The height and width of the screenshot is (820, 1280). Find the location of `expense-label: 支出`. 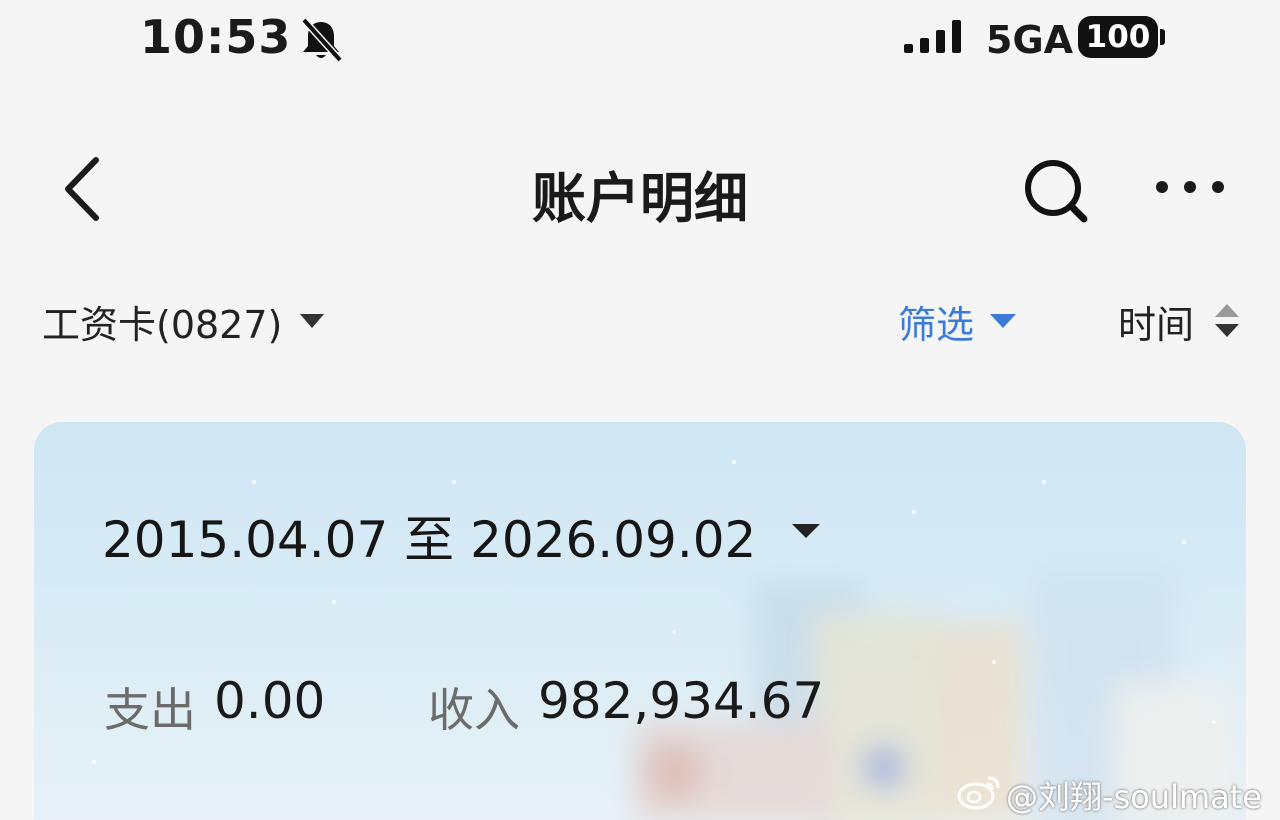

expense-label: 支出 is located at coordinates (150, 710).